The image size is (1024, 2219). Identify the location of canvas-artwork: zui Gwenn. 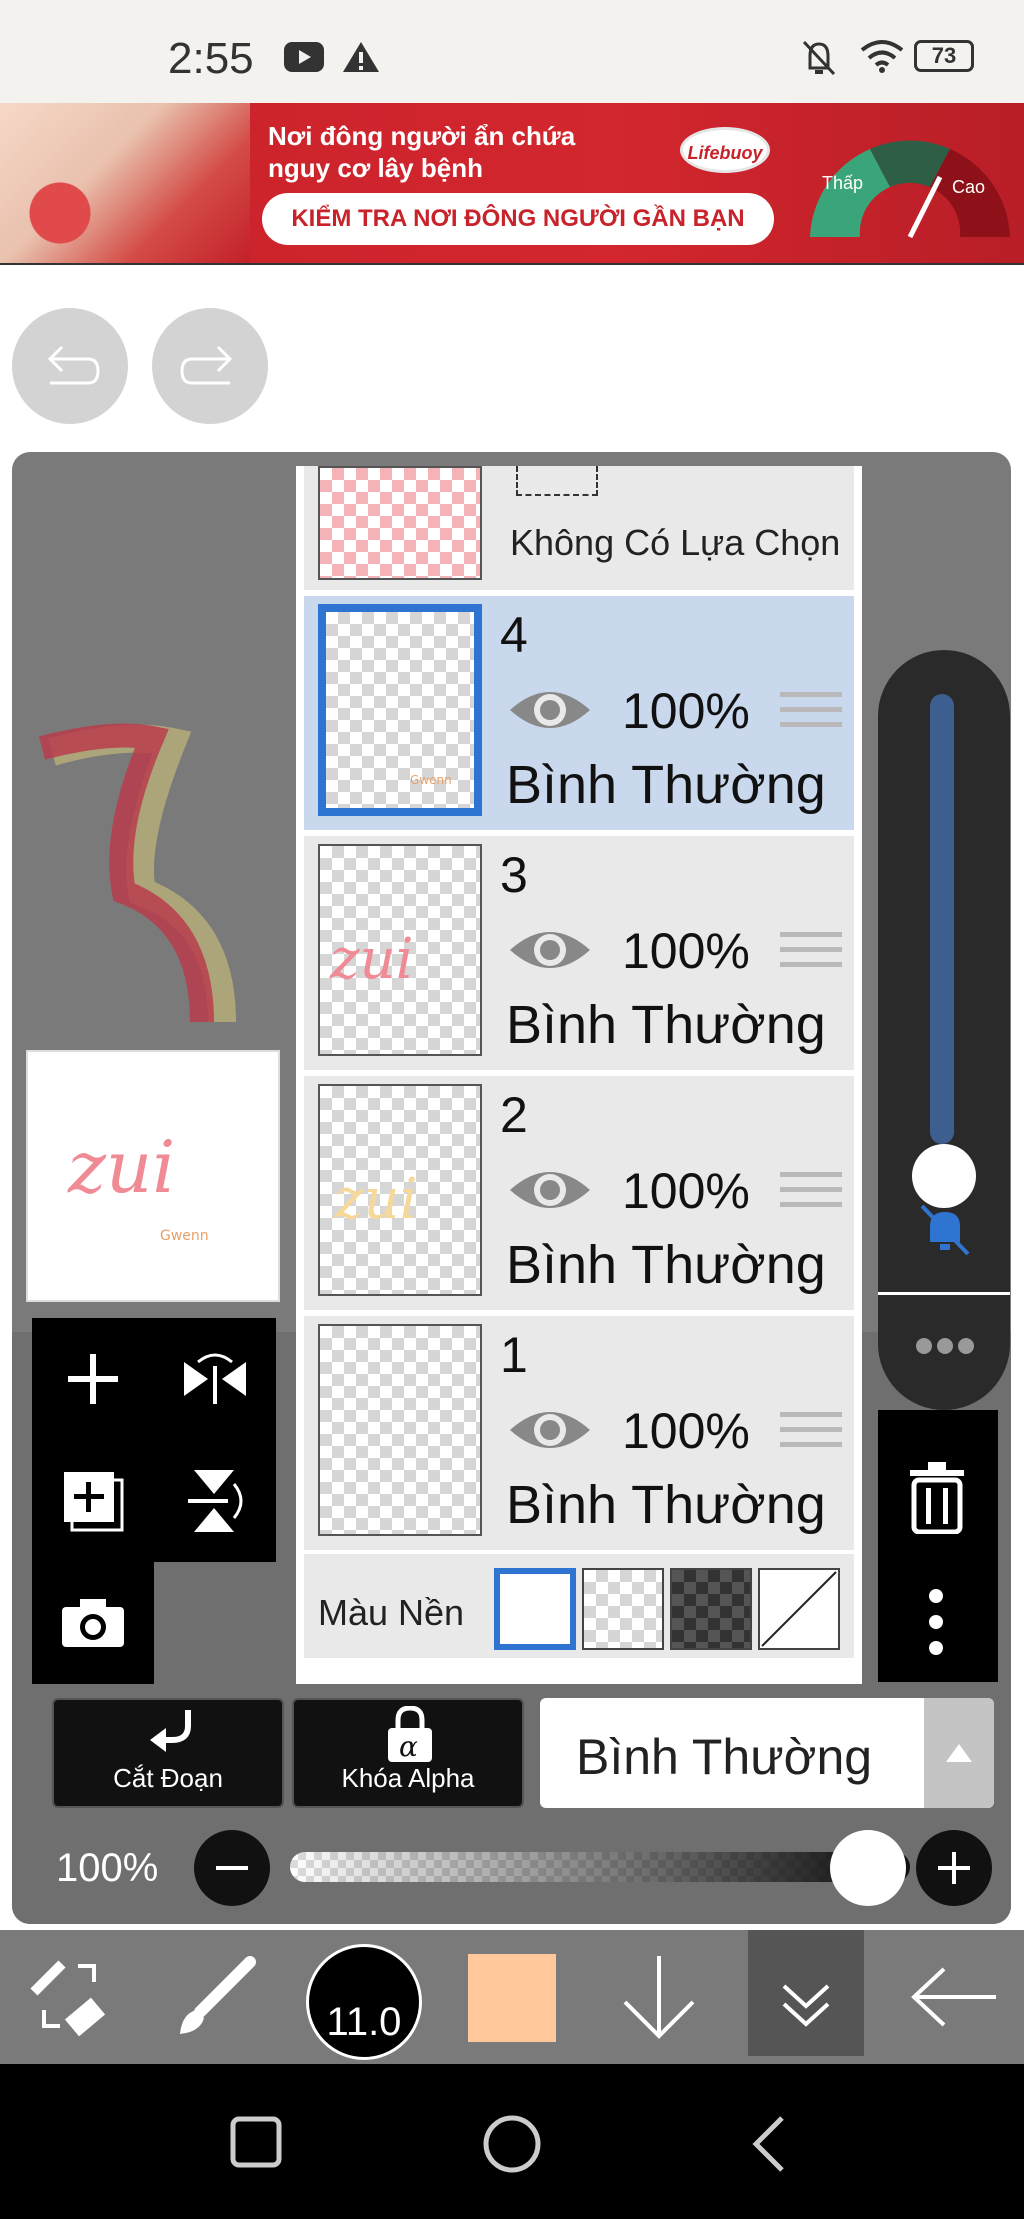
(138, 1184).